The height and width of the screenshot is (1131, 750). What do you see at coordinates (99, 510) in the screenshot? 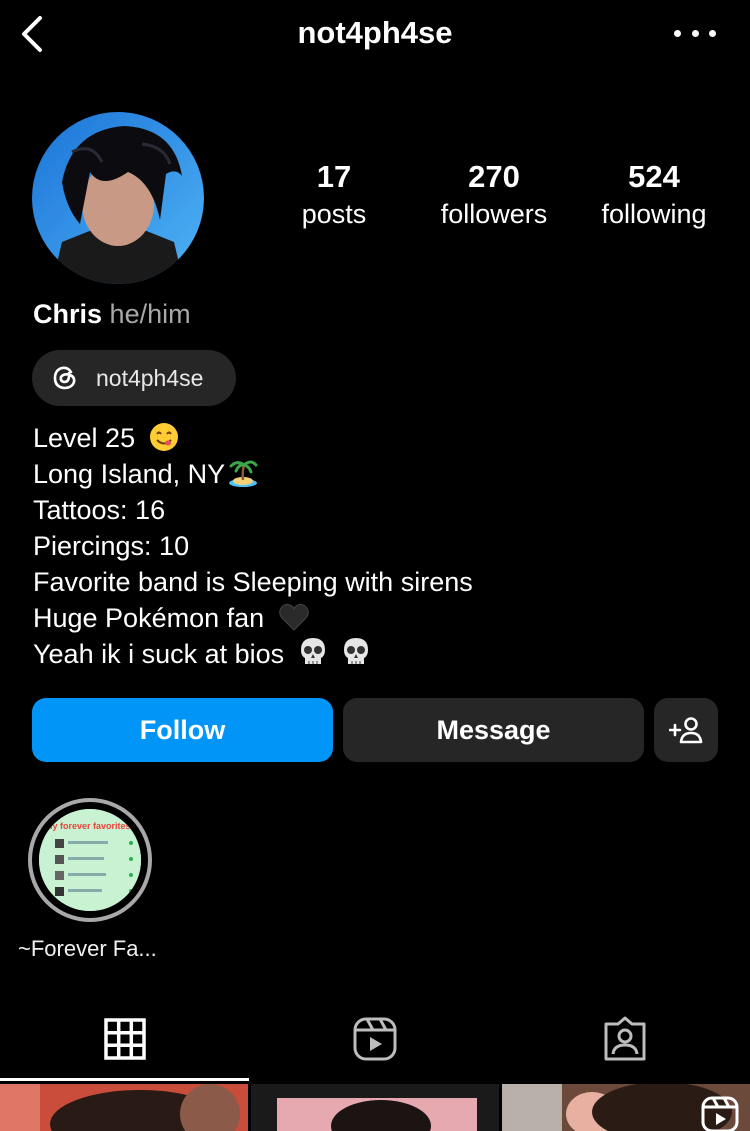
I see `bio-line: Tattoos: 16` at bounding box center [99, 510].